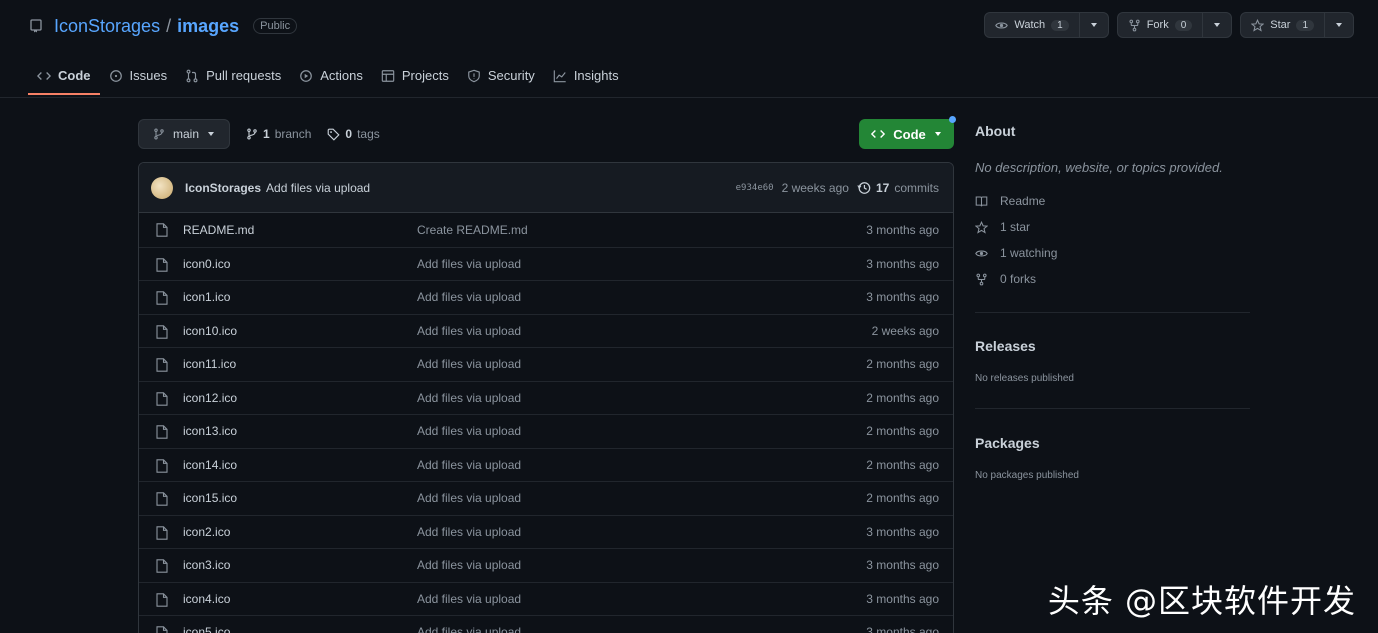 Image resolution: width=1378 pixels, height=633 pixels. What do you see at coordinates (353, 134) in the screenshot?
I see `tags-link: 0 tags` at bounding box center [353, 134].